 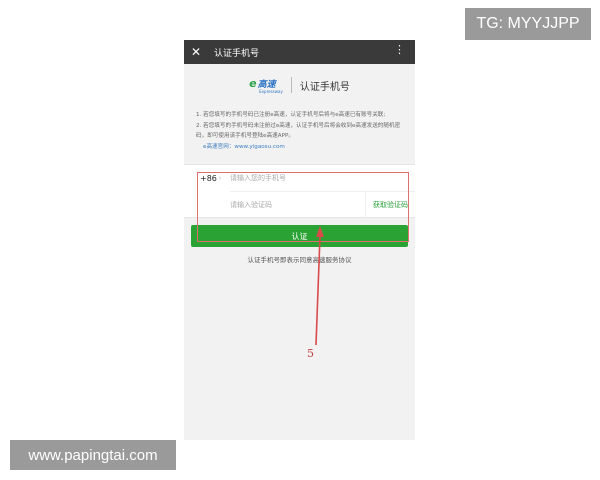 What do you see at coordinates (237, 53) in the screenshot?
I see `page-title: 认证手机号` at bounding box center [237, 53].